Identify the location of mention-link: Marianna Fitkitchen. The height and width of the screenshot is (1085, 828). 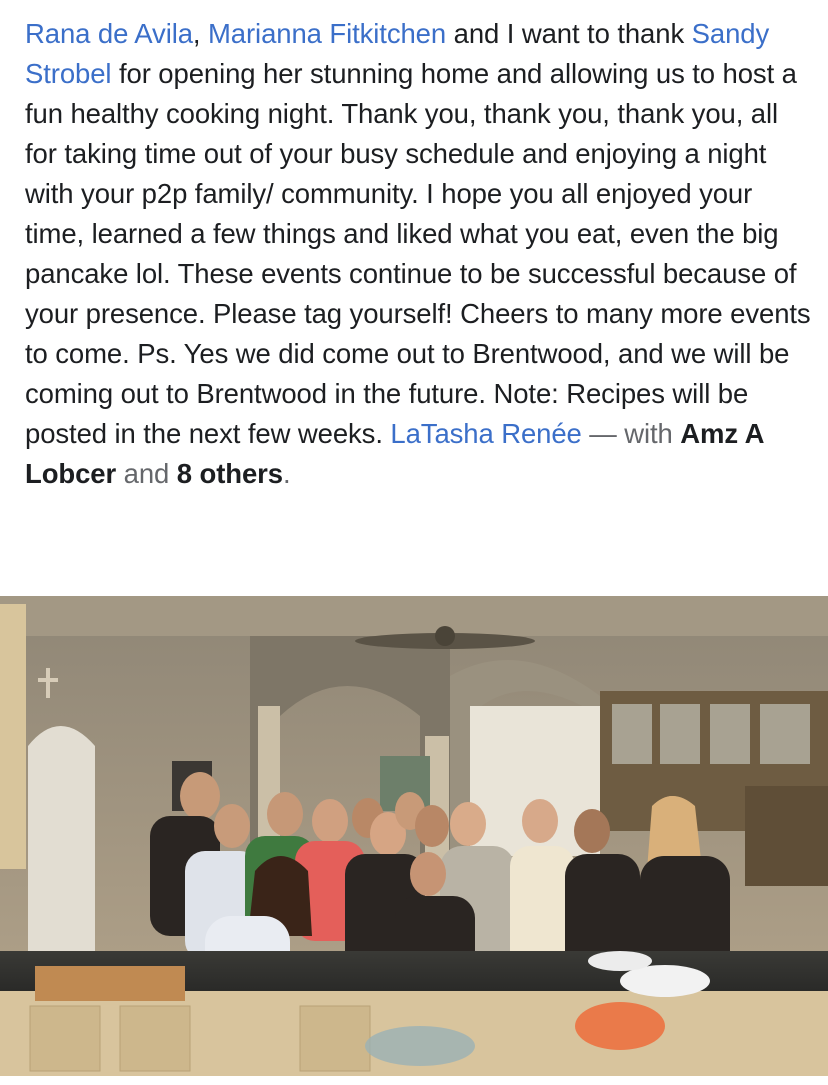
(327, 33).